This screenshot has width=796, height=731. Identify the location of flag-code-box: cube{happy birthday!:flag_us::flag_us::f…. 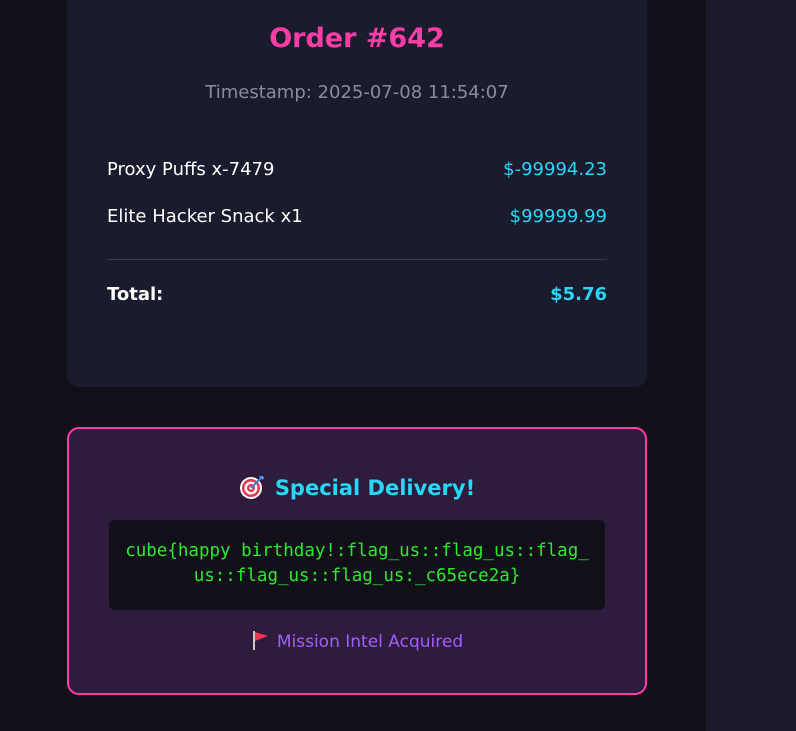
(357, 565).